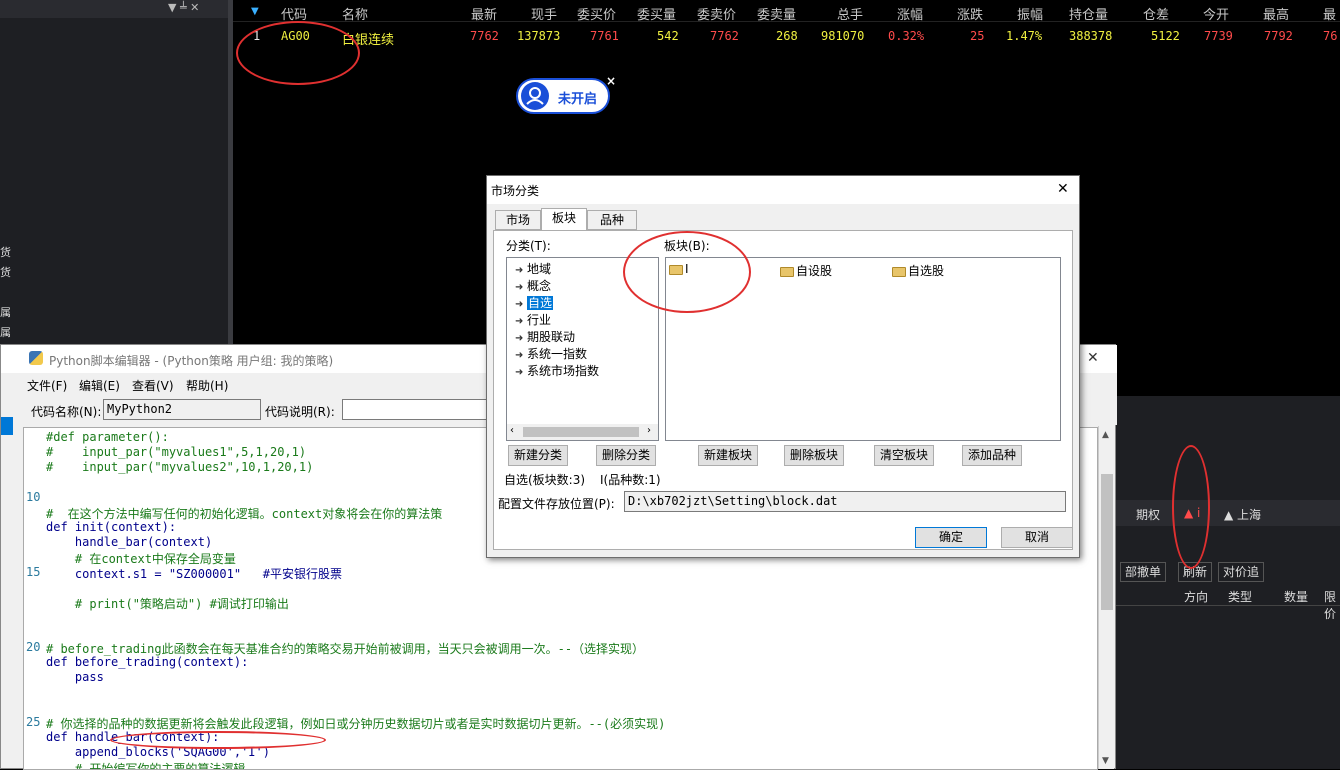  I want to click on editor-title: Python脚本编辑器 - (Python策略 用户组: 我的策略), so click(191, 361).